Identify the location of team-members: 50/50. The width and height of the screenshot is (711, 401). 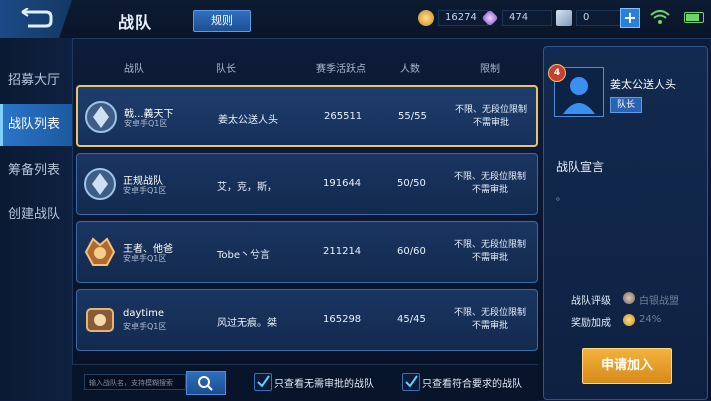
(411, 183).